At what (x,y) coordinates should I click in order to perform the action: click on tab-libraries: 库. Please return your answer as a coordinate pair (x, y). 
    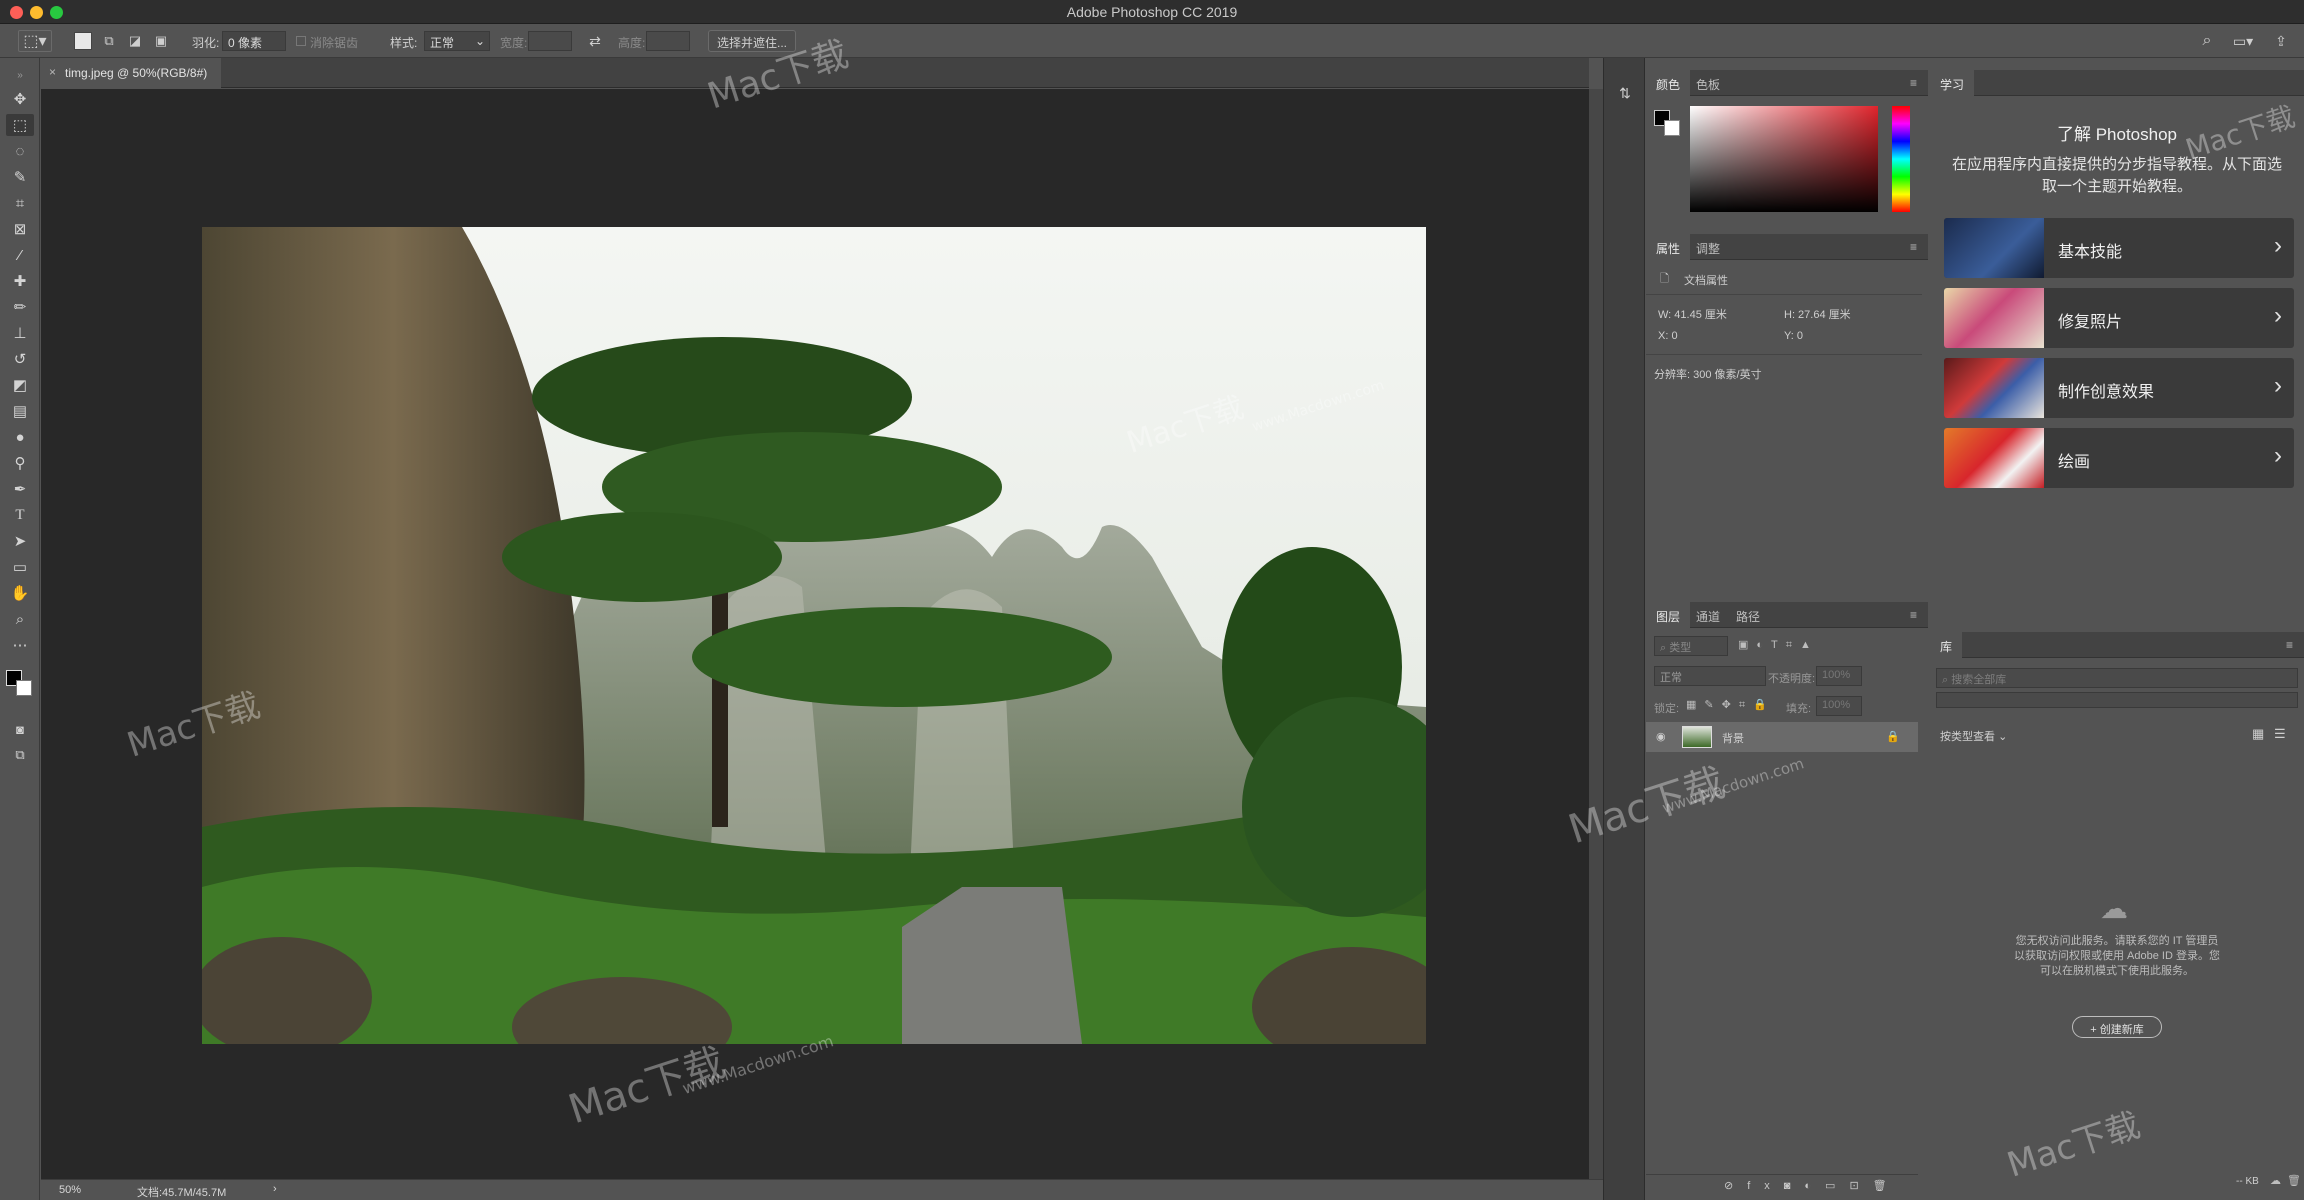
    Looking at the image, I should click on (1946, 645).